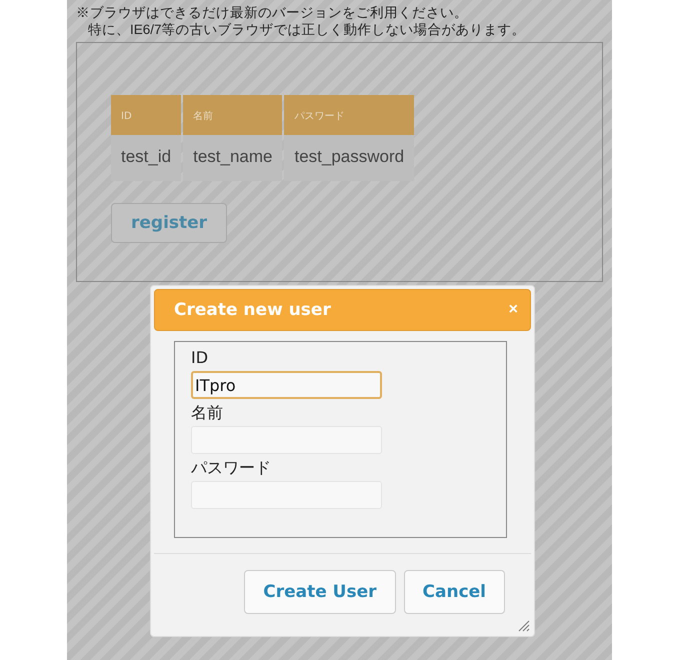  I want to click on table-cell: test_name, so click(232, 158).